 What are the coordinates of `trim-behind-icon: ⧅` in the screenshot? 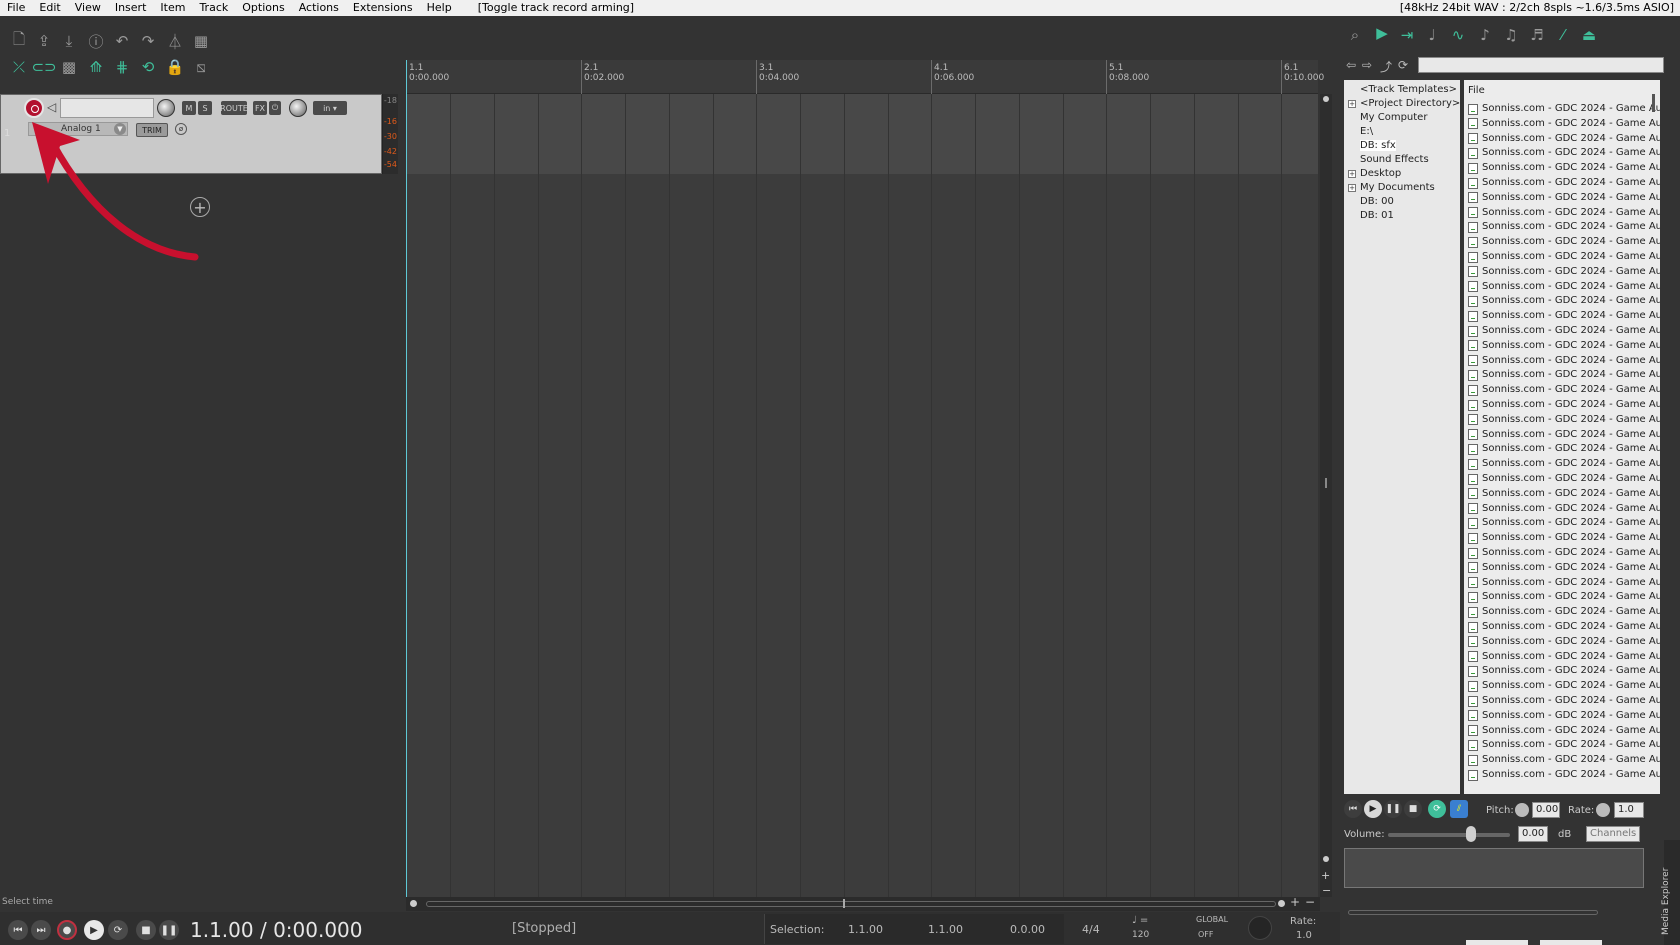 It's located at (201, 67).